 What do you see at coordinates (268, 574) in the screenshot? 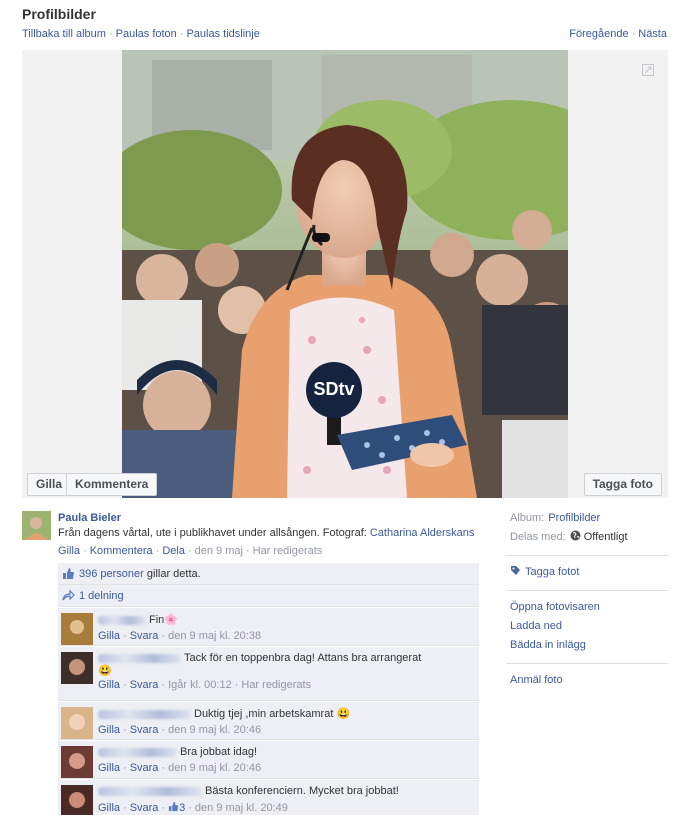
I see `likes-row: 396 personer gillar detta.` at bounding box center [268, 574].